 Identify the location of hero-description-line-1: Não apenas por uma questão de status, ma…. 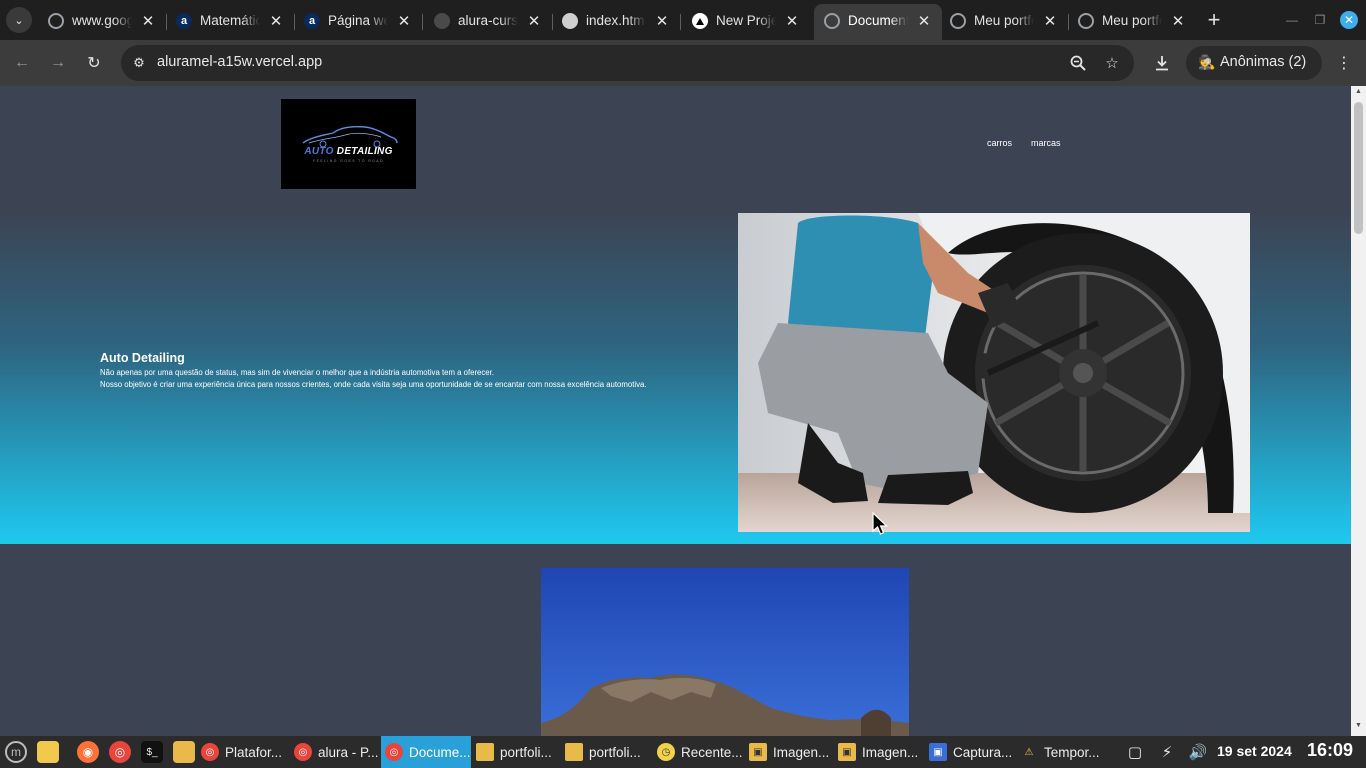
(297, 372).